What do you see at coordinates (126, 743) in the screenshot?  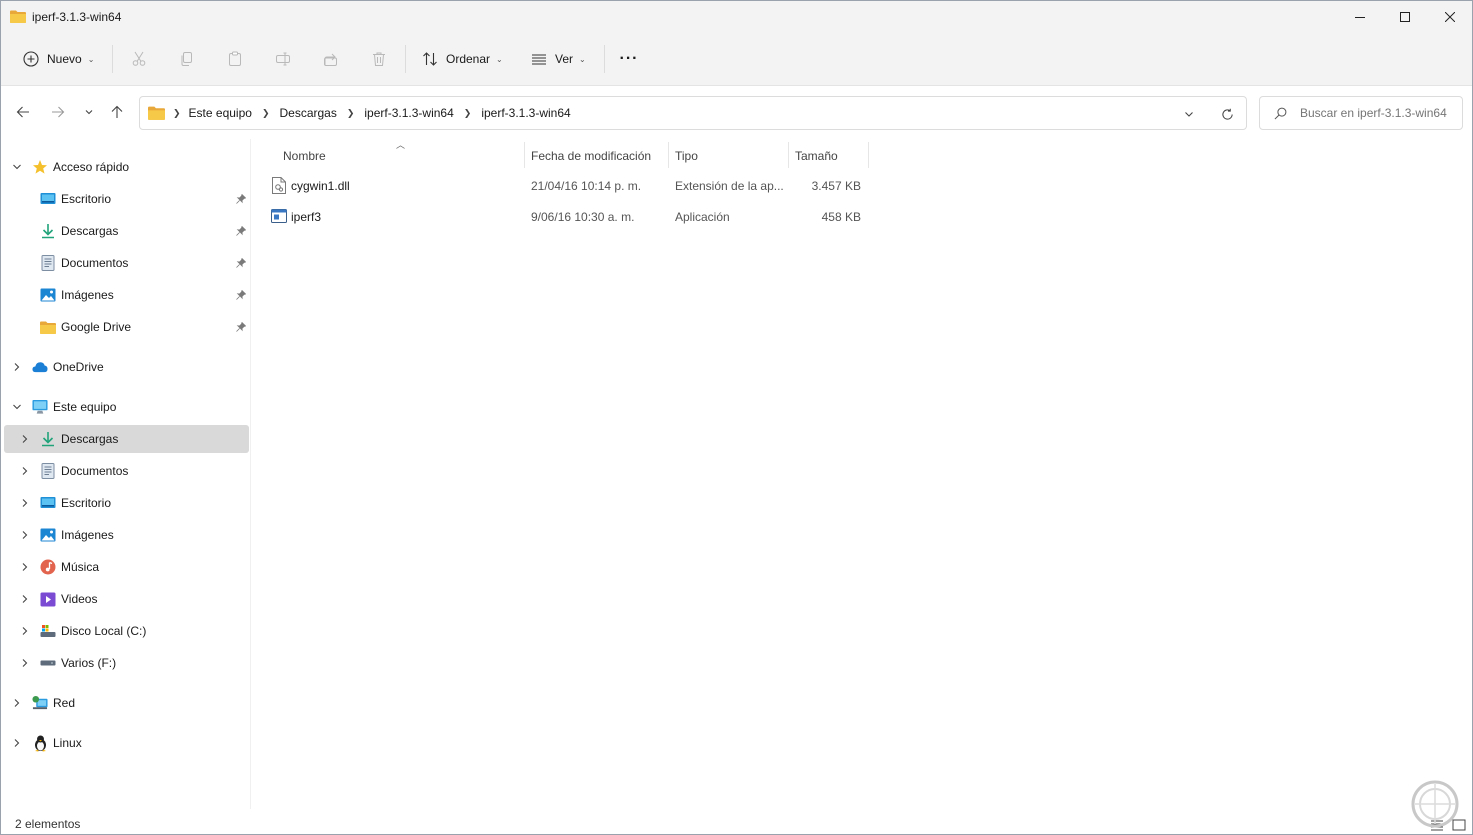 I see `sidebar-item-linux: Linux` at bounding box center [126, 743].